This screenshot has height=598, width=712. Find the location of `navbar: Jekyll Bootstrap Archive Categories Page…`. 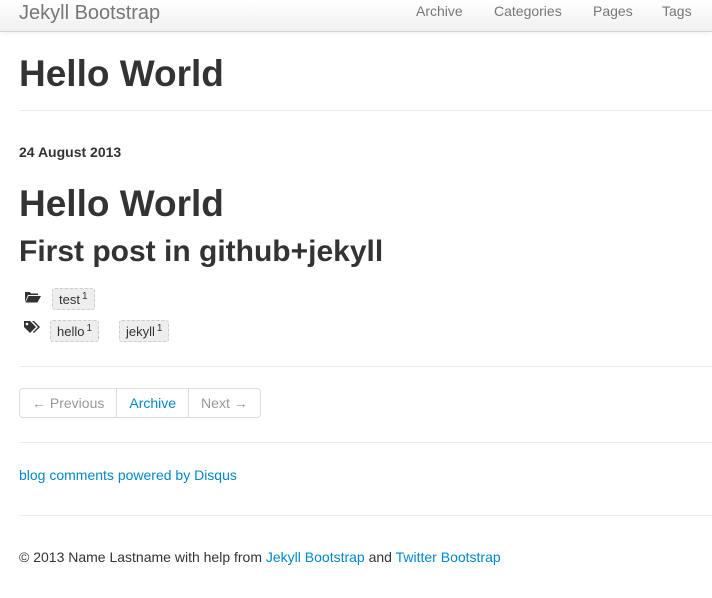

navbar: Jekyll Bootstrap Archive Categories Page… is located at coordinates (356, 16).